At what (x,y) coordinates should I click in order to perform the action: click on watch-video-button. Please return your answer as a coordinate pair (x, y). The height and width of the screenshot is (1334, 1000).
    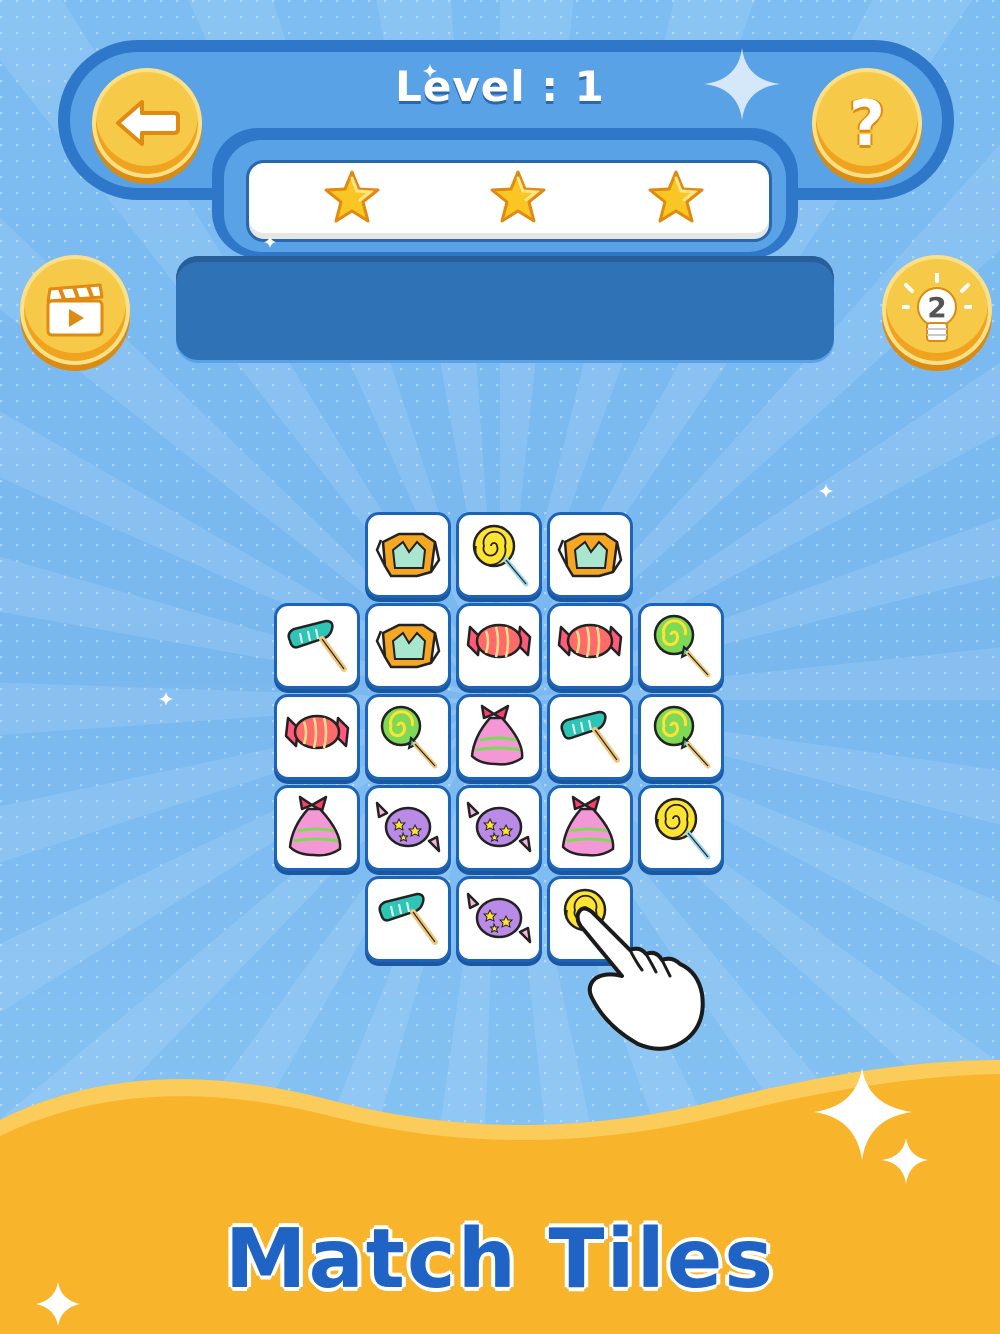
    Looking at the image, I should click on (75, 310).